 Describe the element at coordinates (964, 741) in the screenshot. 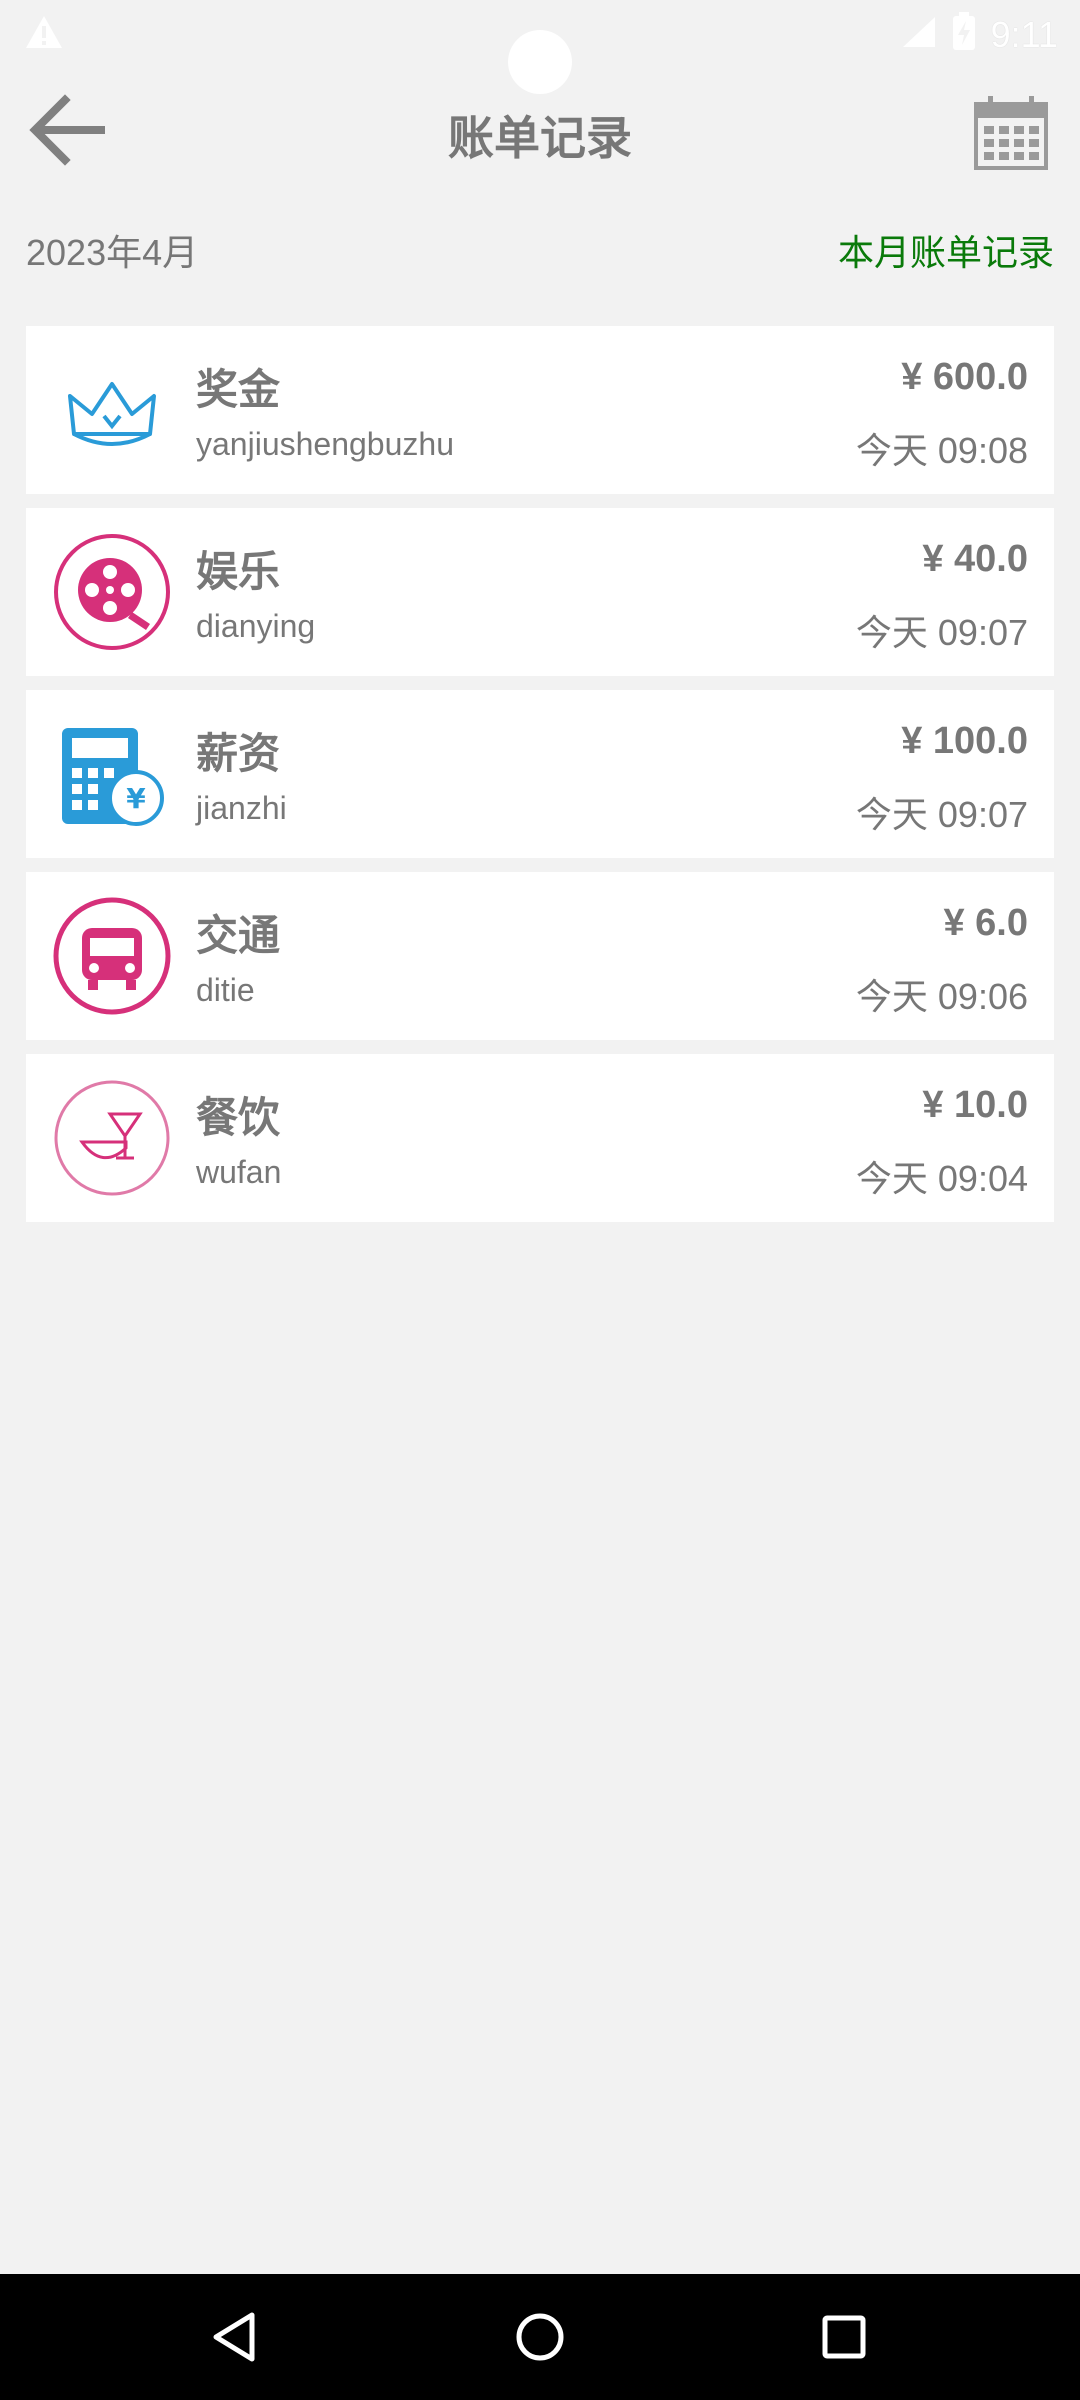

I see `bill-amount: ¥ 100.0` at that location.